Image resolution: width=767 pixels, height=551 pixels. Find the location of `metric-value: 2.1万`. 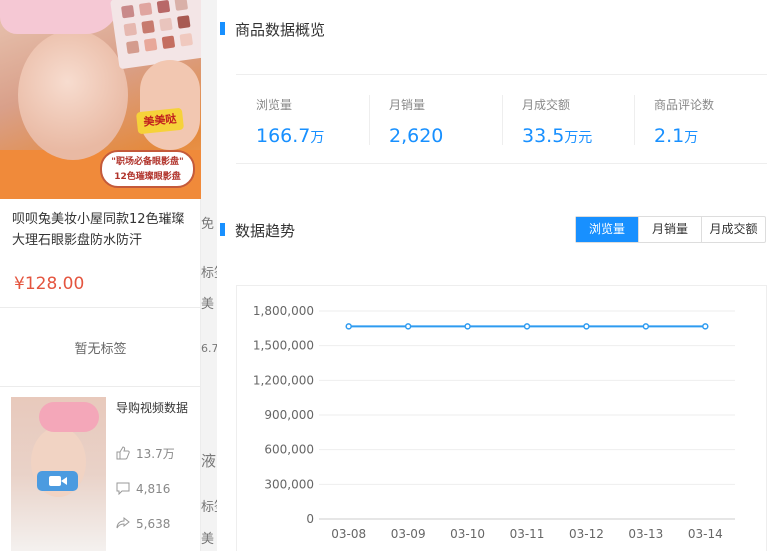

metric-value: 2.1万 is located at coordinates (684, 136).